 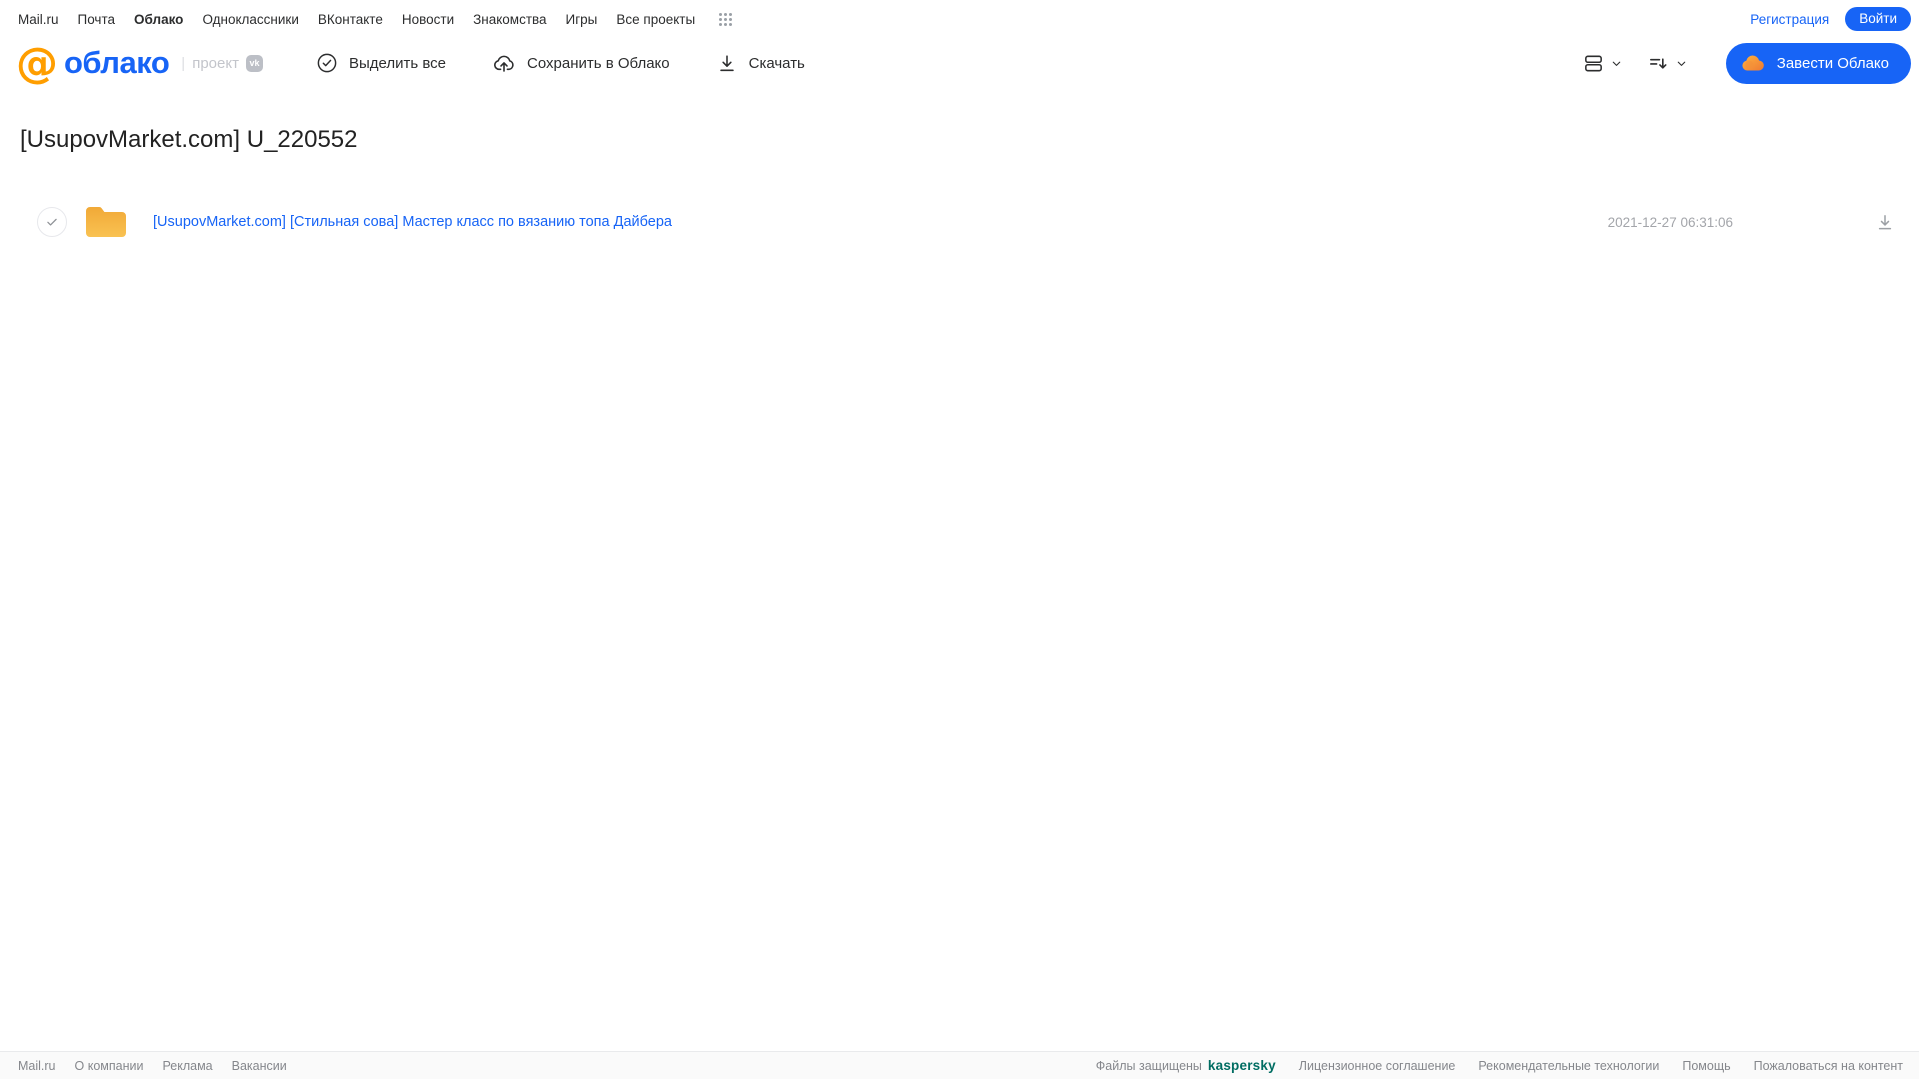 What do you see at coordinates (428, 19) in the screenshot?
I see `portal-link-novosti: Новости` at bounding box center [428, 19].